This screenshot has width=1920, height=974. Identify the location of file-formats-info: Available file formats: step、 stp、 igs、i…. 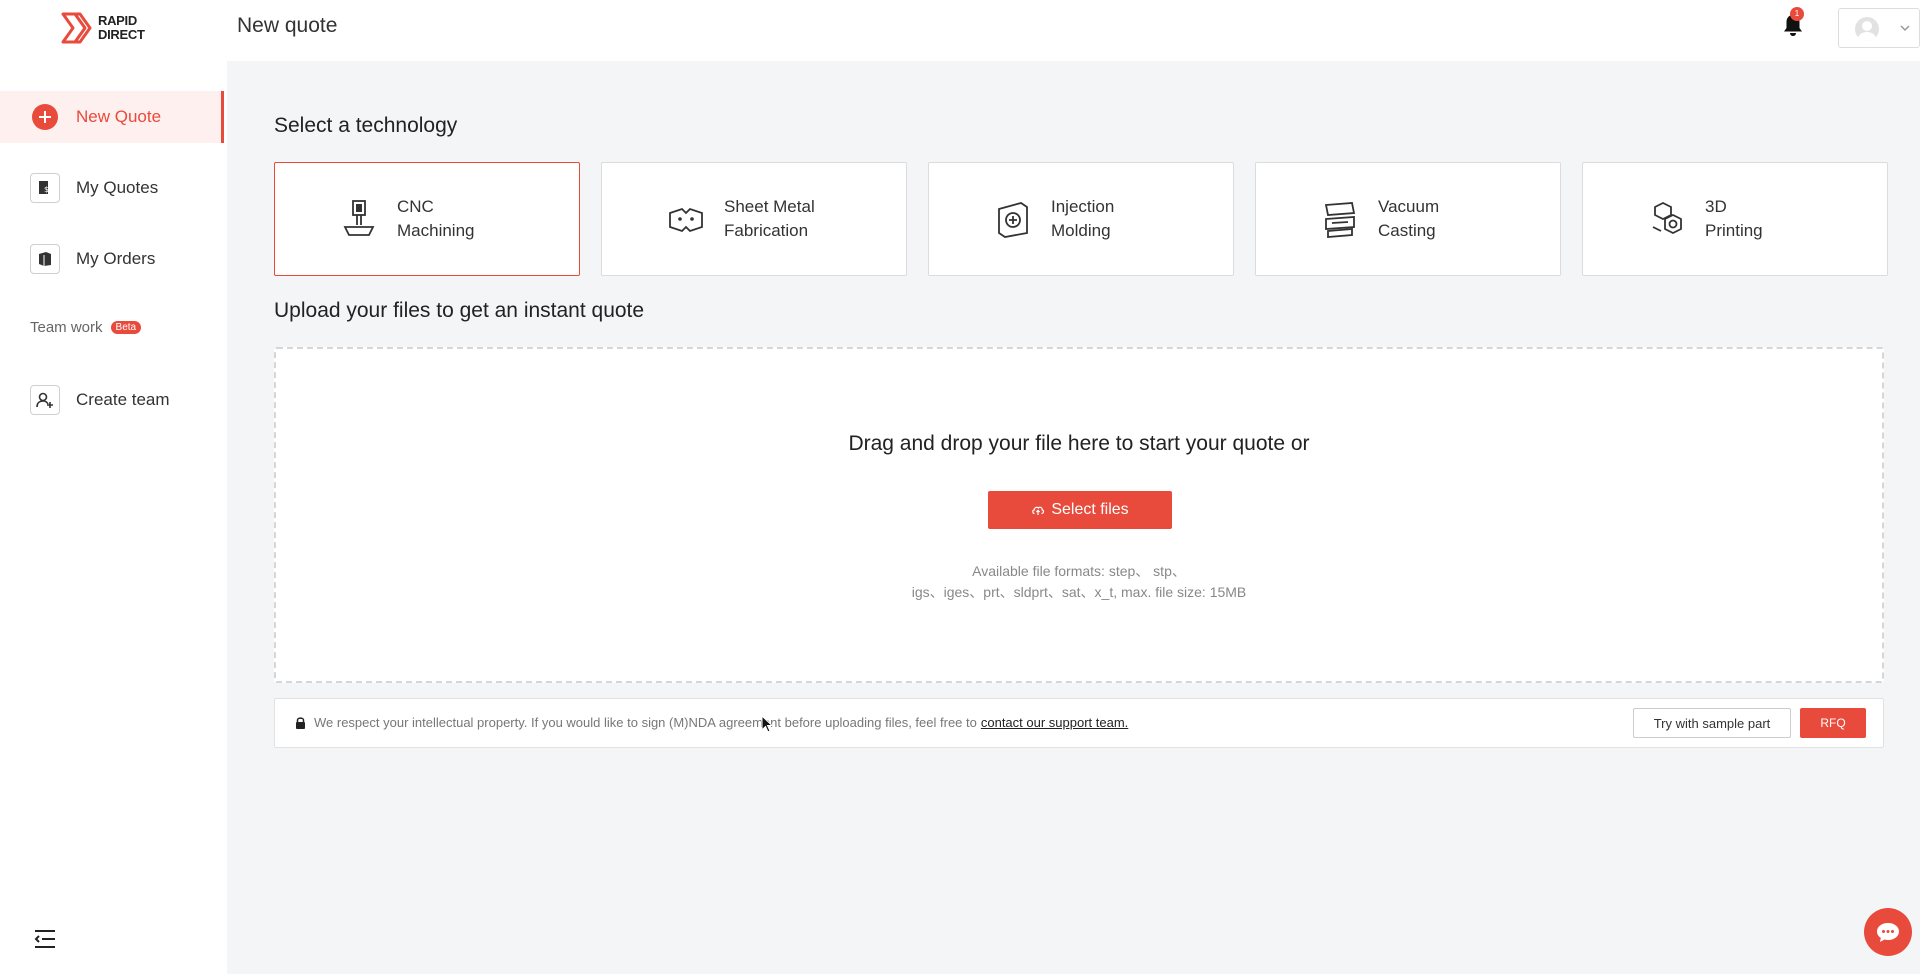
(1079, 582).